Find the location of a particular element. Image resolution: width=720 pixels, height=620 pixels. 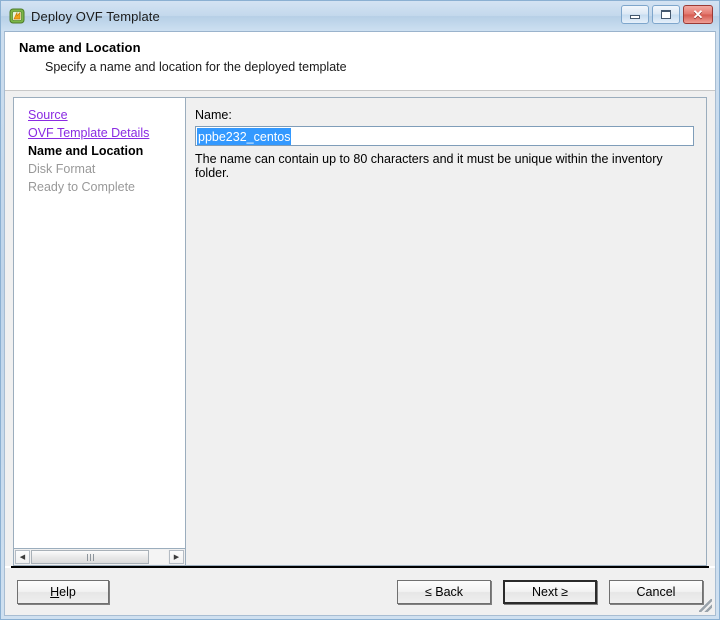

resize-grip-icon is located at coordinates (705, 605).